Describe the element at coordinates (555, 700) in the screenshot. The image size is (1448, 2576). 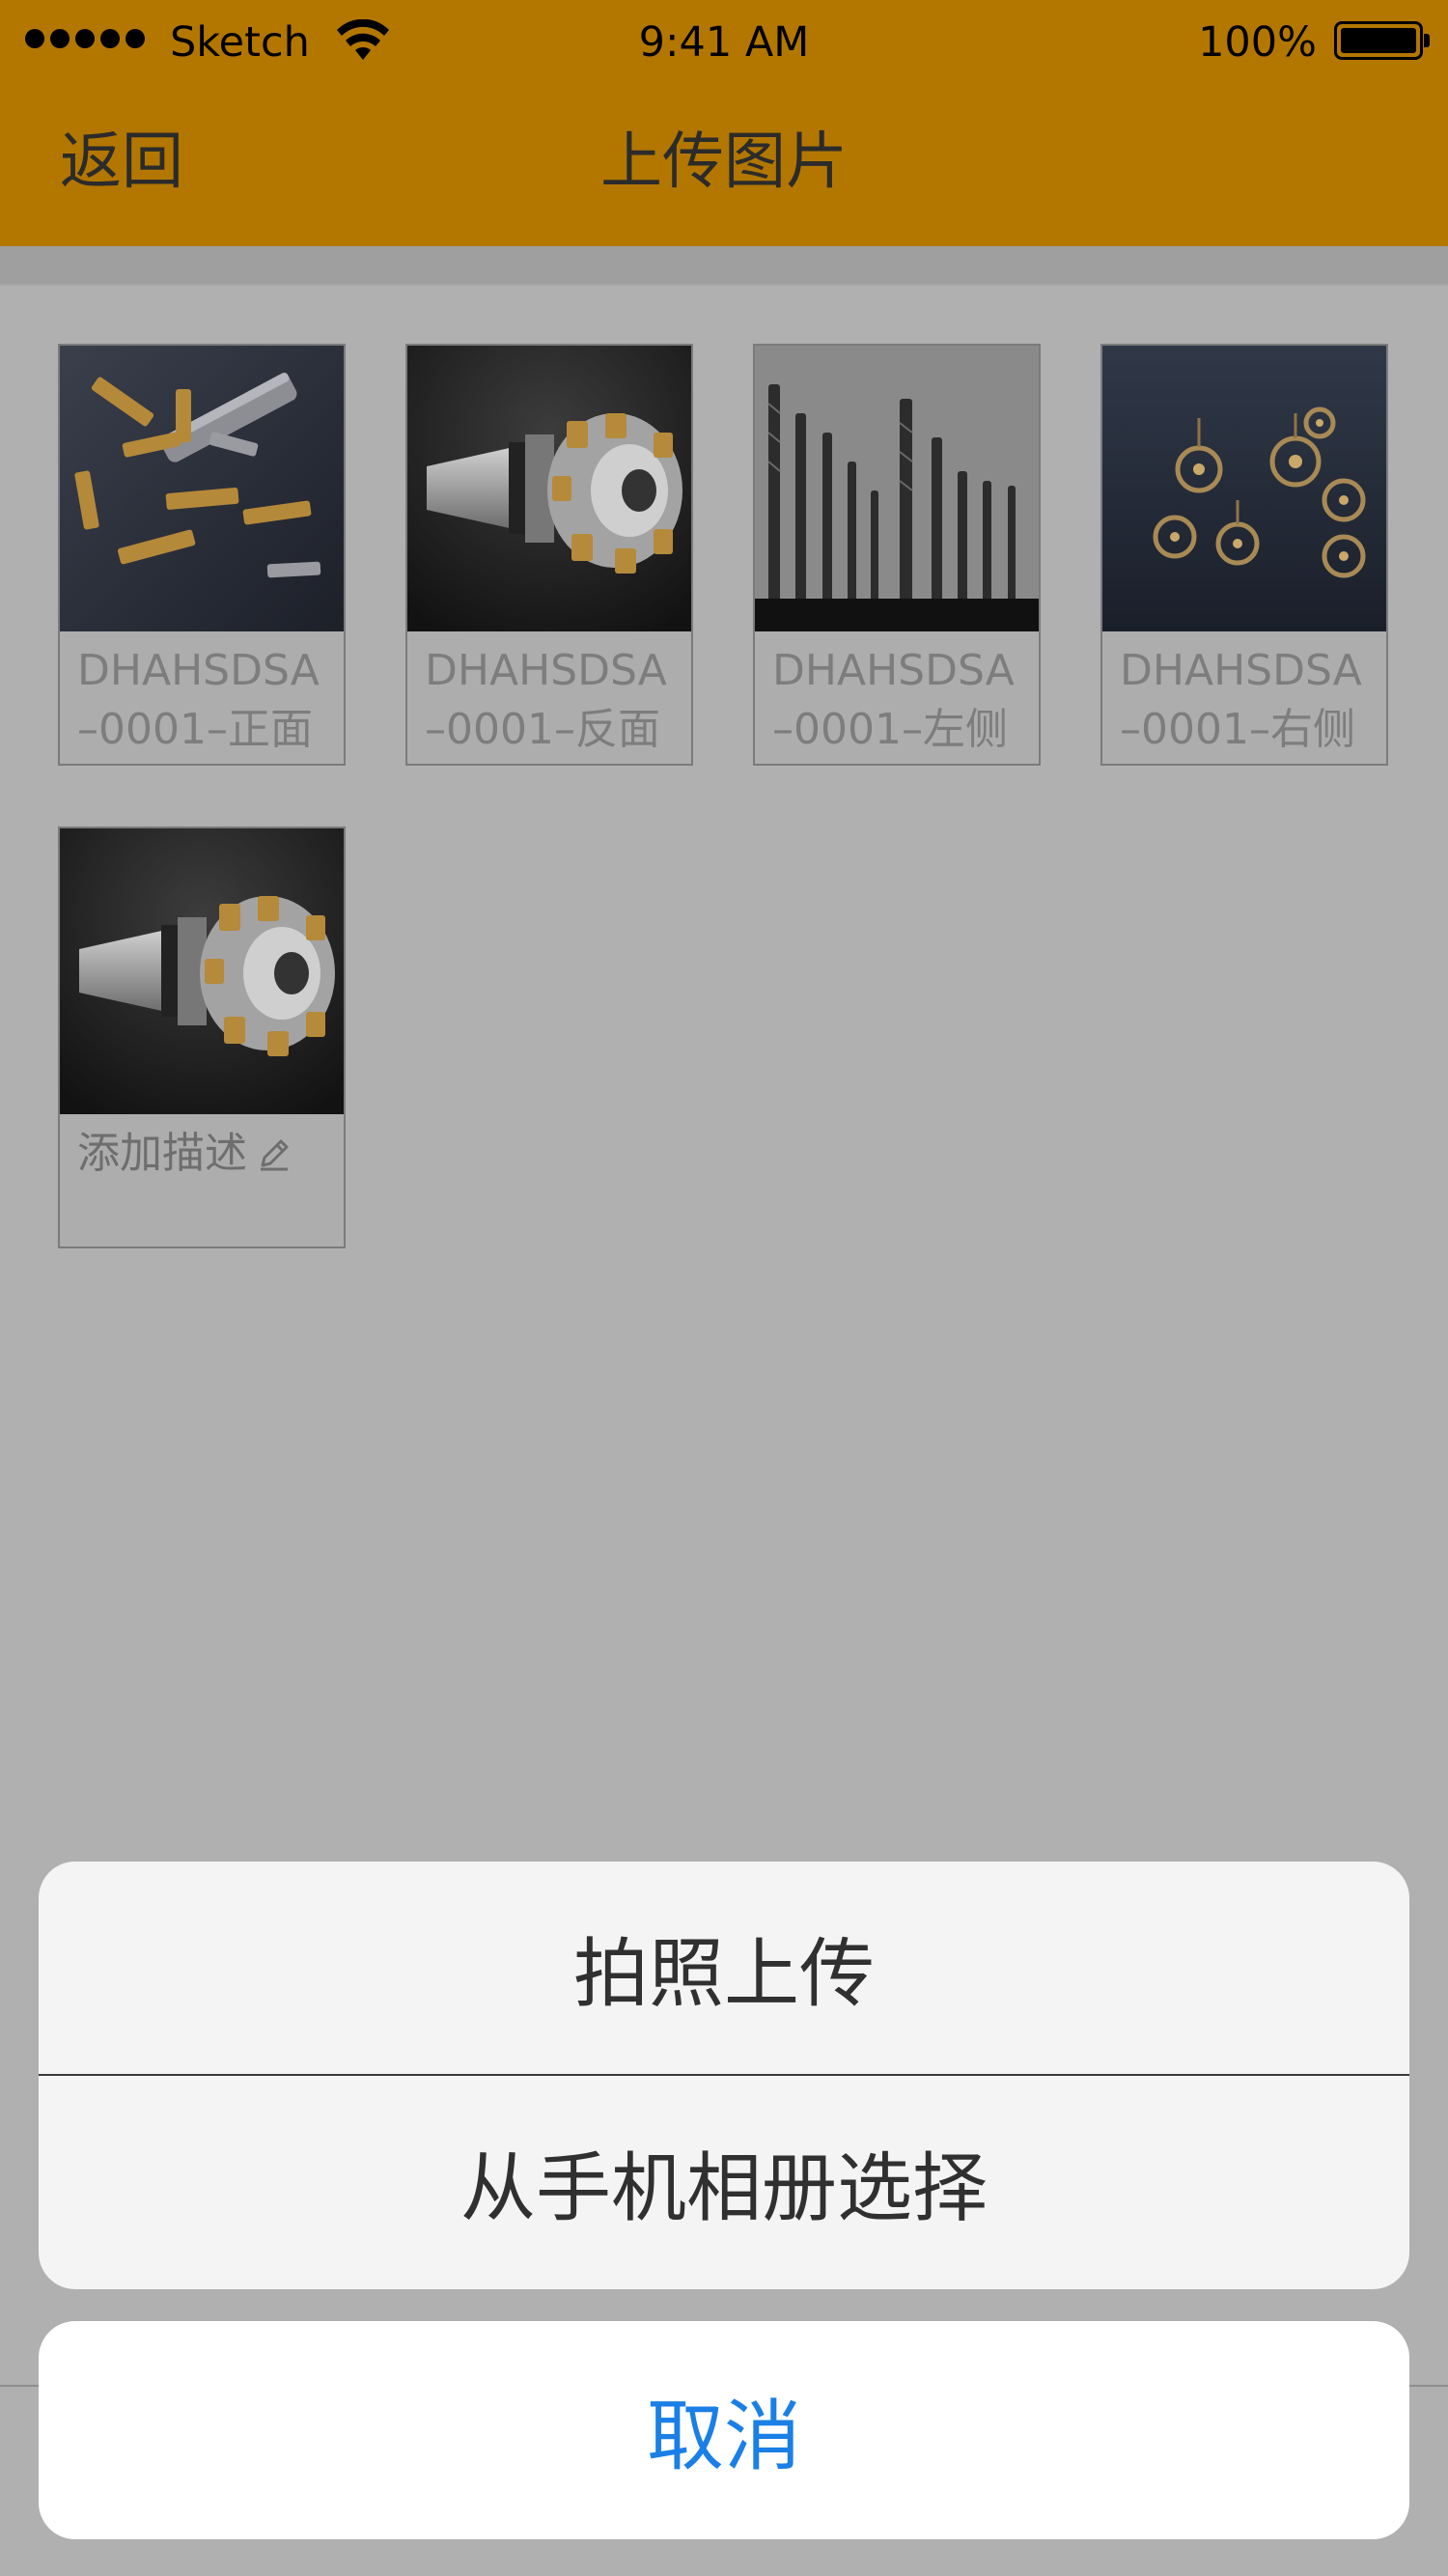
I see `image-caption: DHAHSDSA –0001–反面` at that location.